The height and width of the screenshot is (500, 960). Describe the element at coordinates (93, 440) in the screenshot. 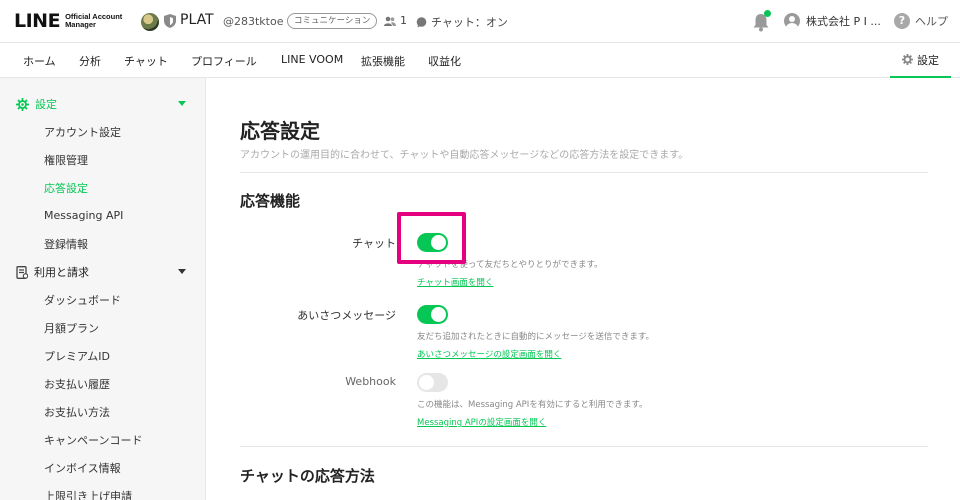

I see `sidebar-item-campaign-code: キャンペーンコード` at that location.